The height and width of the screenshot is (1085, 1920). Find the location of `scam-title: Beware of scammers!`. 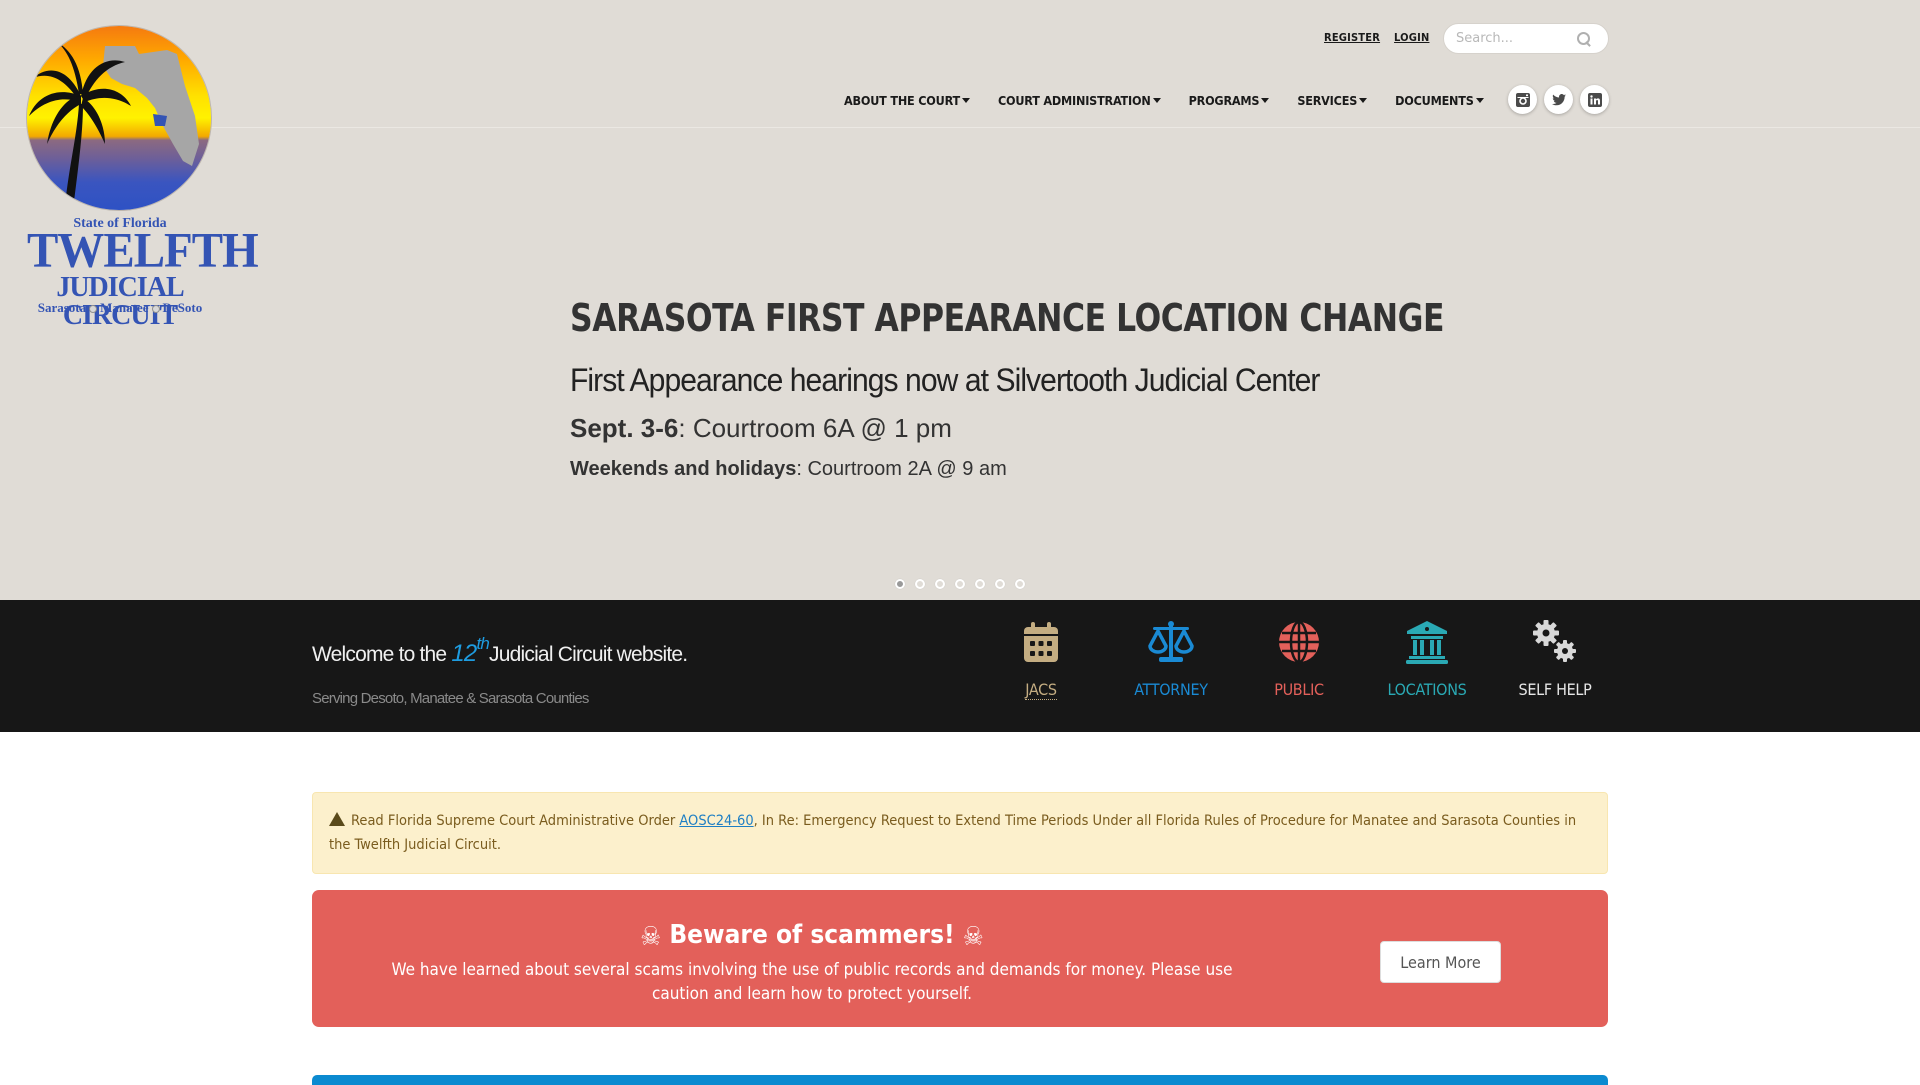

scam-title: Beware of scammers! is located at coordinates (812, 935).